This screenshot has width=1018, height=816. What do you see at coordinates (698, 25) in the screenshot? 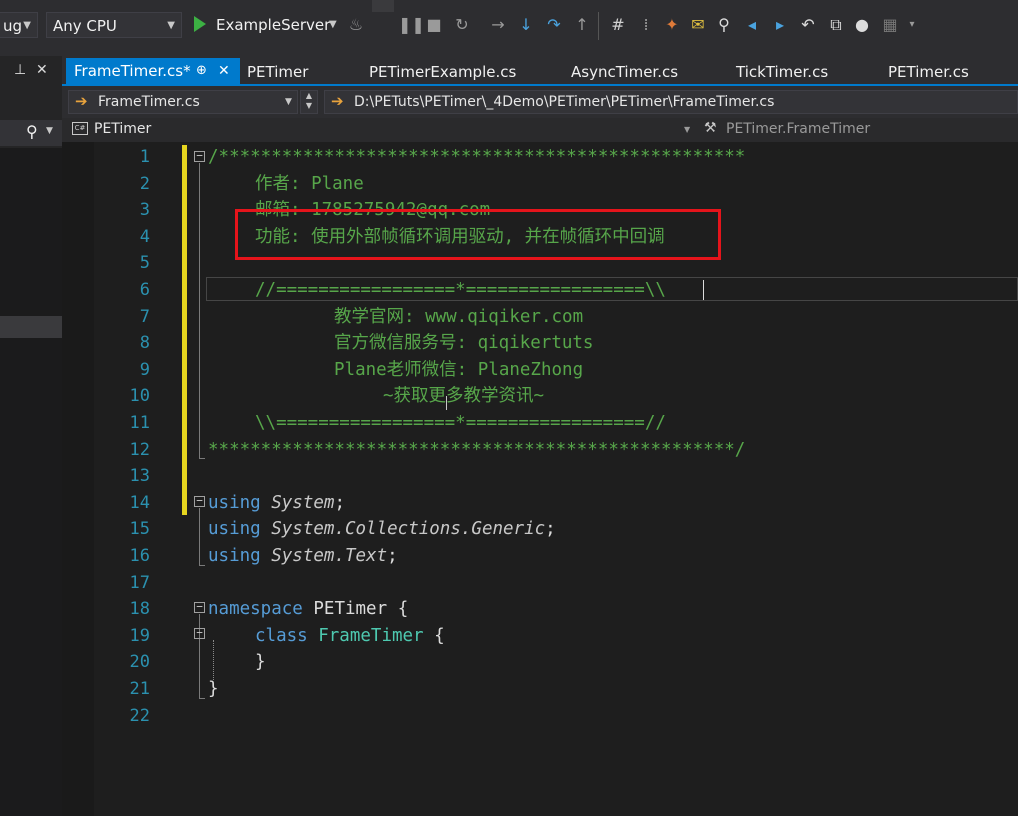
I see `comment-icon: ✉` at bounding box center [698, 25].